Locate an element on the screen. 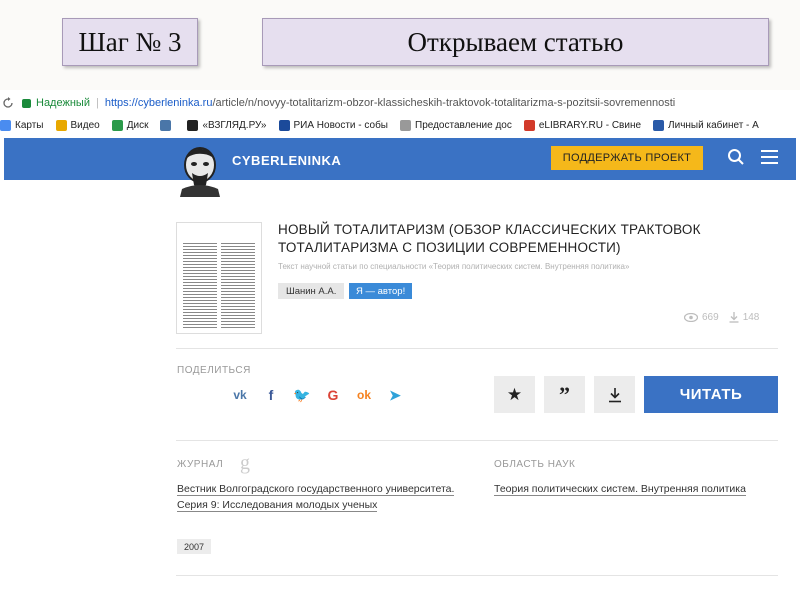 The width and height of the screenshot is (800, 600). bookmark-item: «ВЗГЛЯД.РУ» is located at coordinates (227, 125).